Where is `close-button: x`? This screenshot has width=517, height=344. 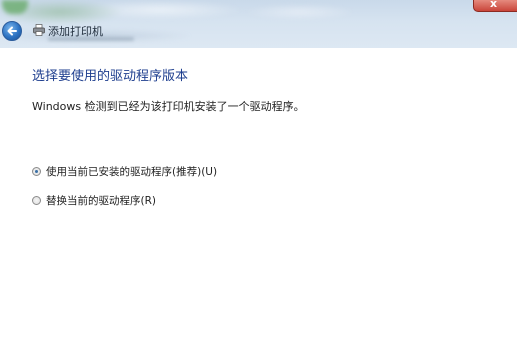
close-button: x is located at coordinates (495, 6).